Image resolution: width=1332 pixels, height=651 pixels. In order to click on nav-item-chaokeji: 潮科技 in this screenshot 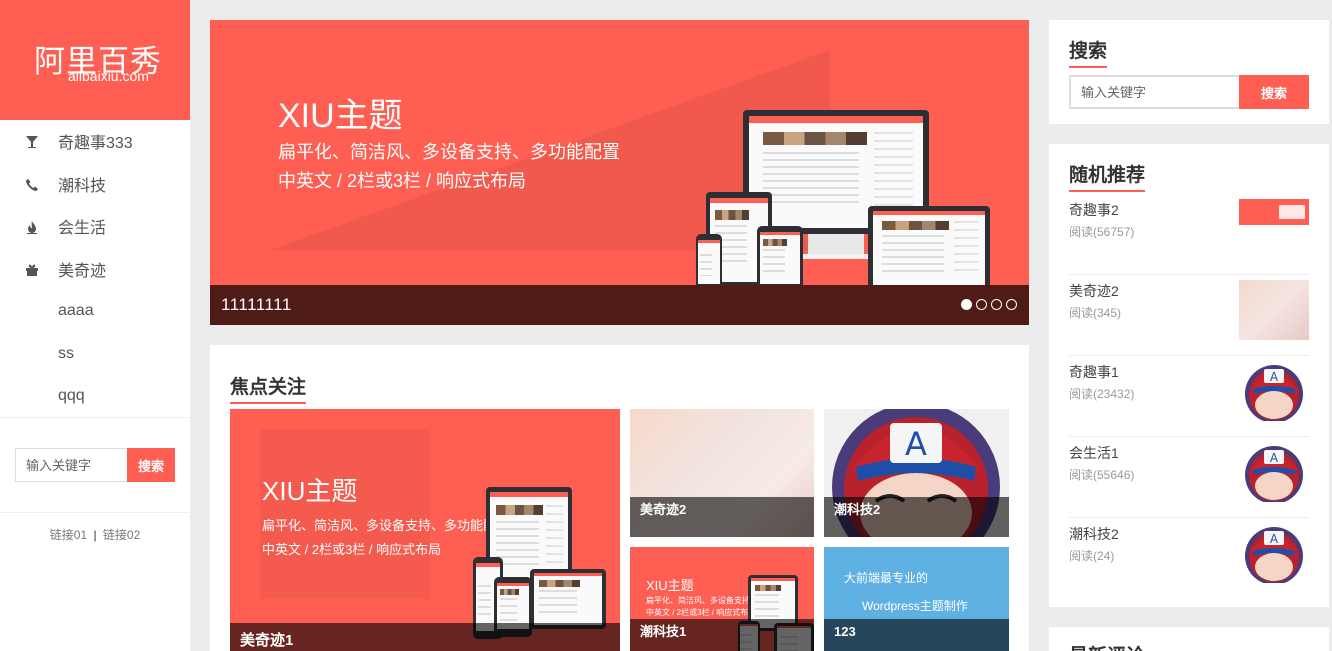, I will do `click(95, 184)`.